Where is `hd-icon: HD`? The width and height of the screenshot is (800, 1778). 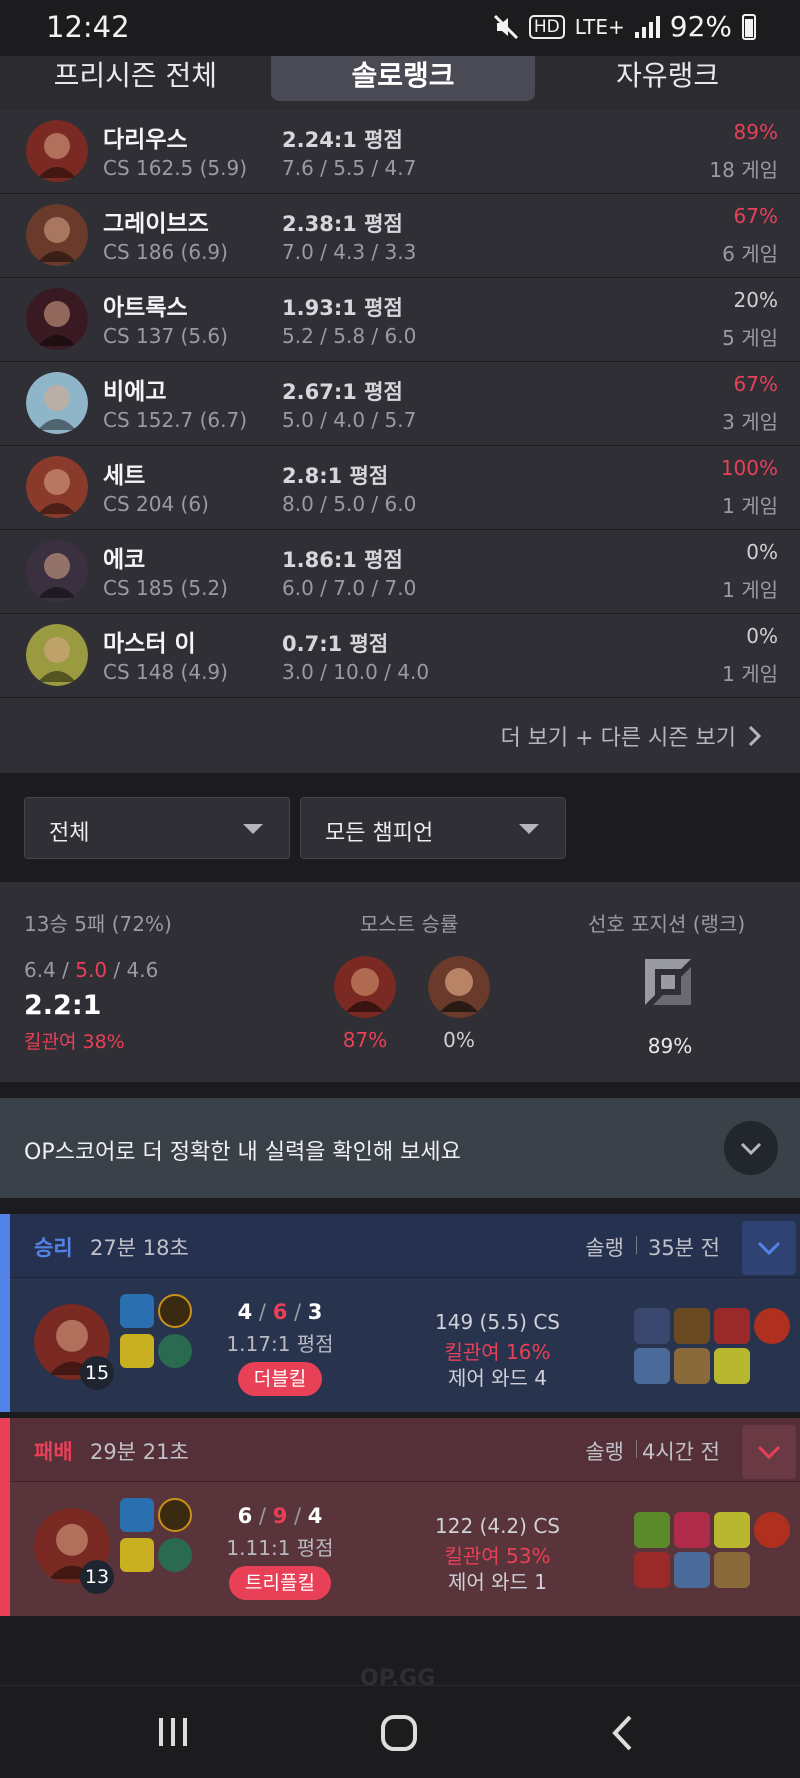
hd-icon: HD is located at coordinates (546, 26).